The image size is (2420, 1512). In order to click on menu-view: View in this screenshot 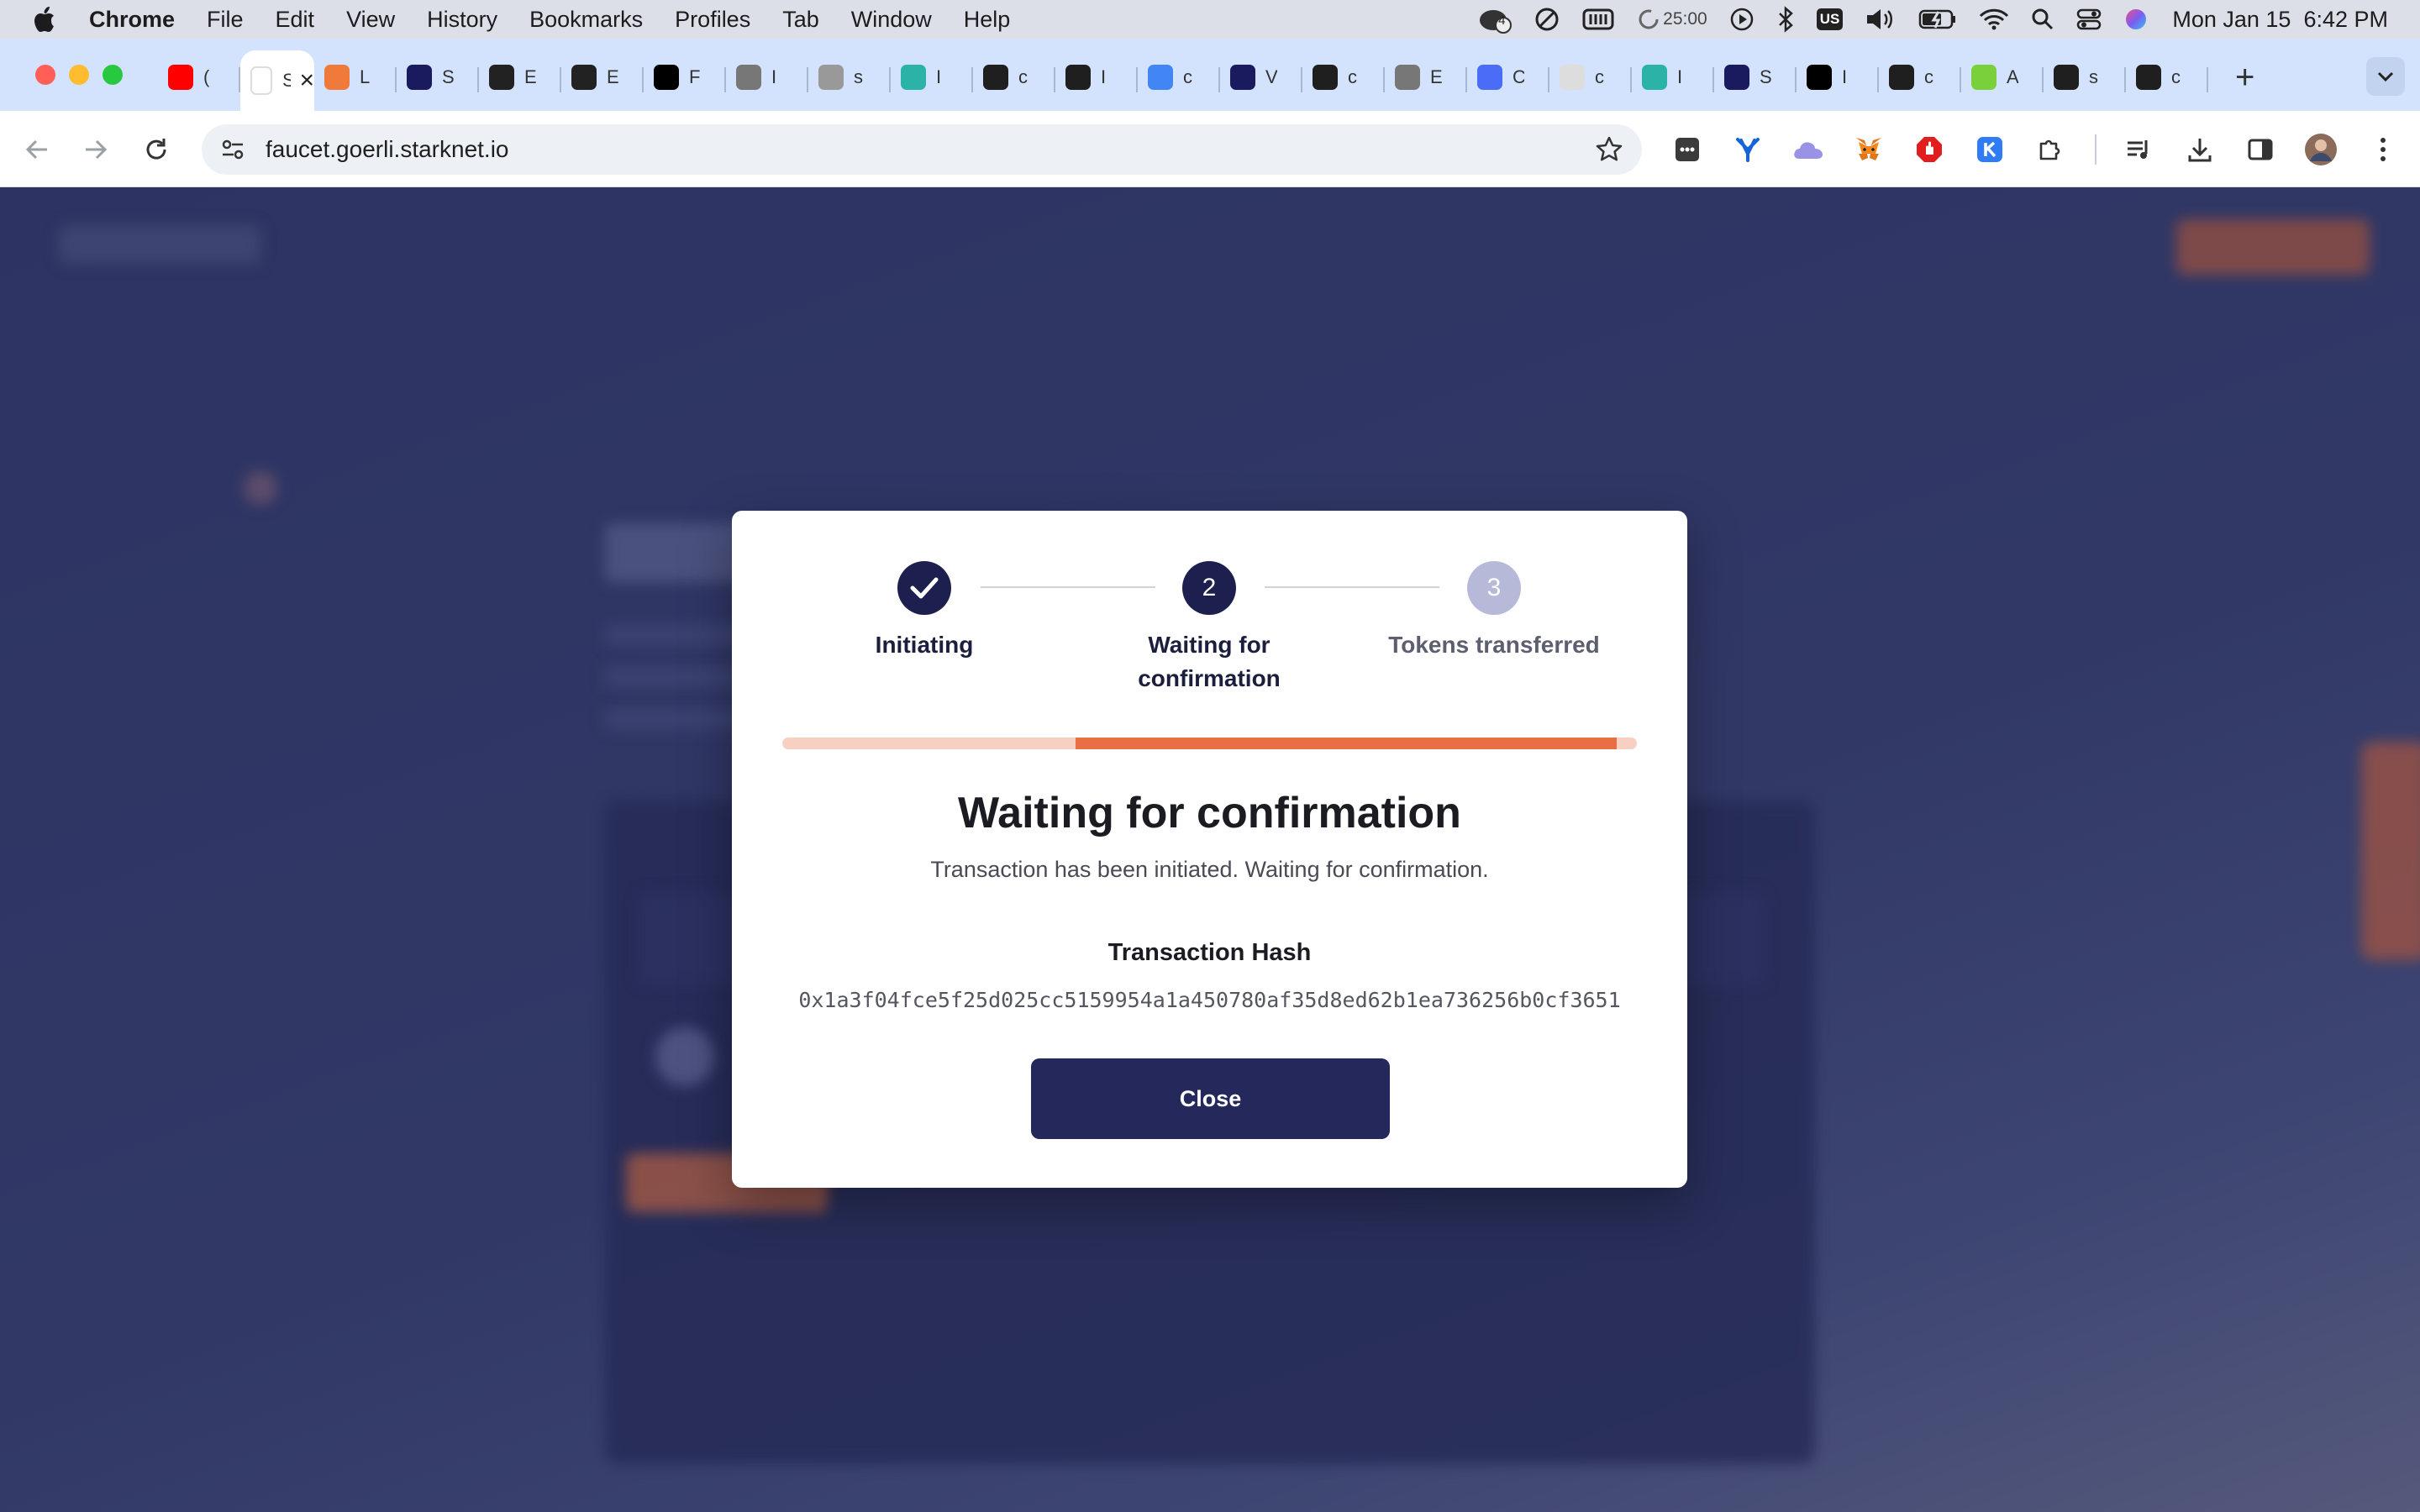, I will do `click(370, 20)`.